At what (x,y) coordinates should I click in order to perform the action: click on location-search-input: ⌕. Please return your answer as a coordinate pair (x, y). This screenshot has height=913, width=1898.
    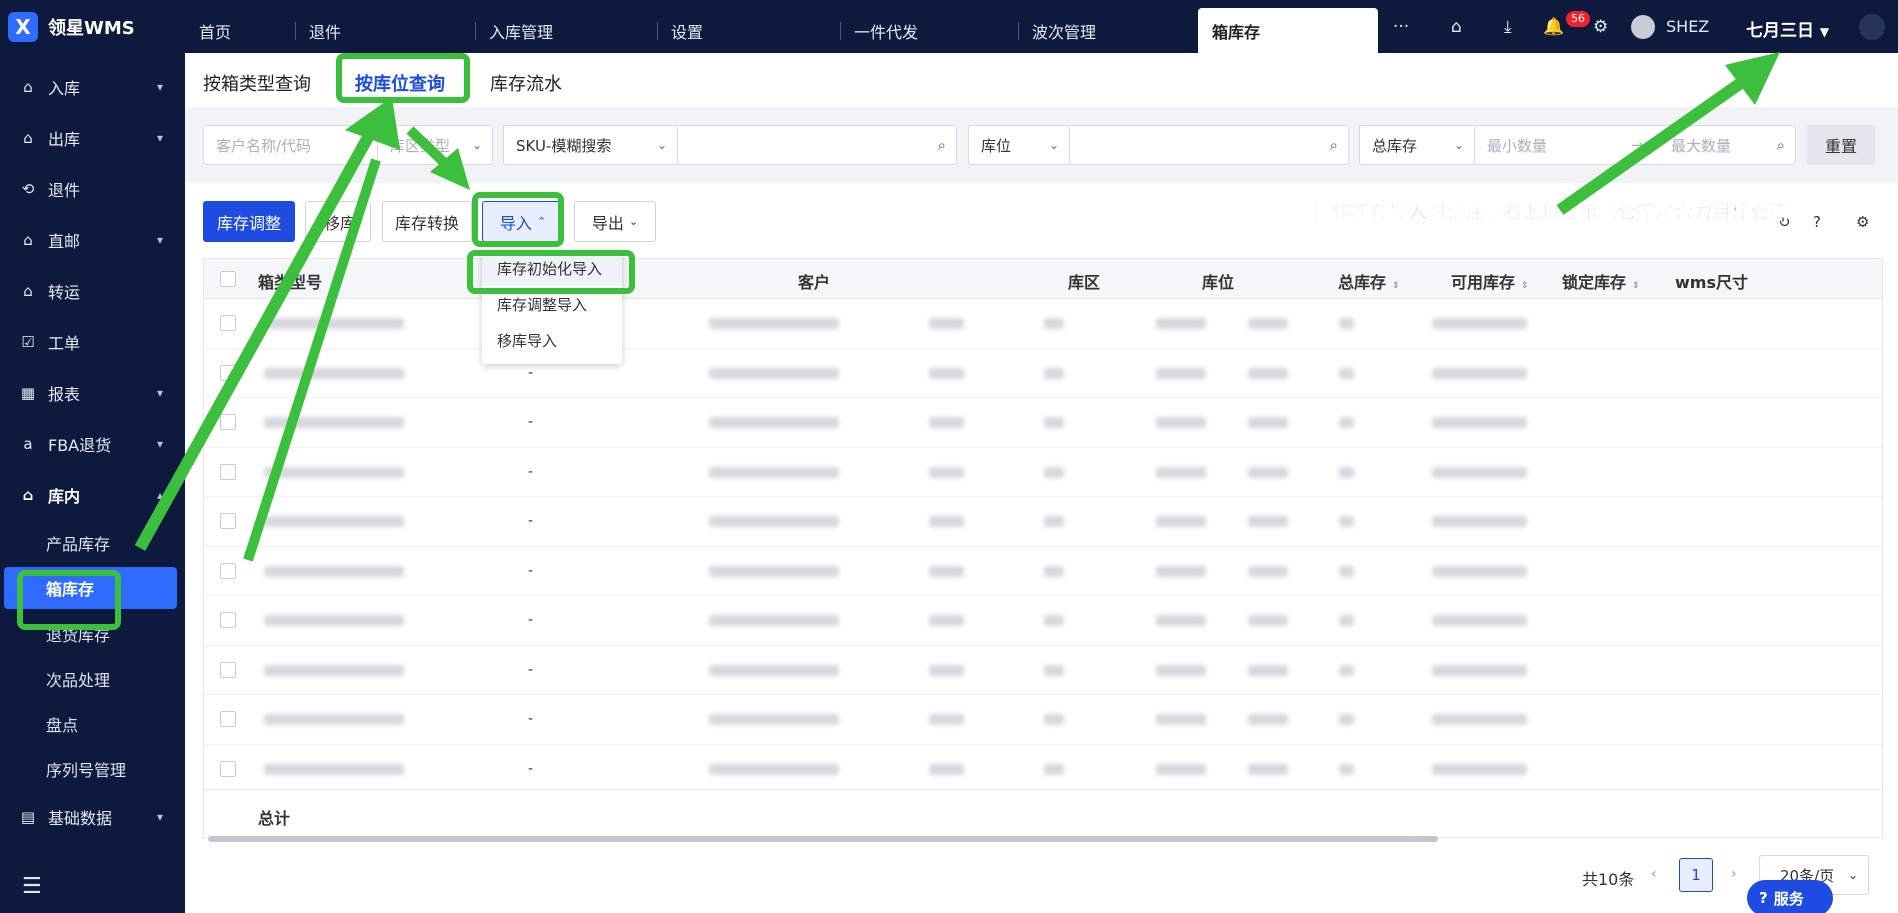
    Looking at the image, I should click on (1209, 145).